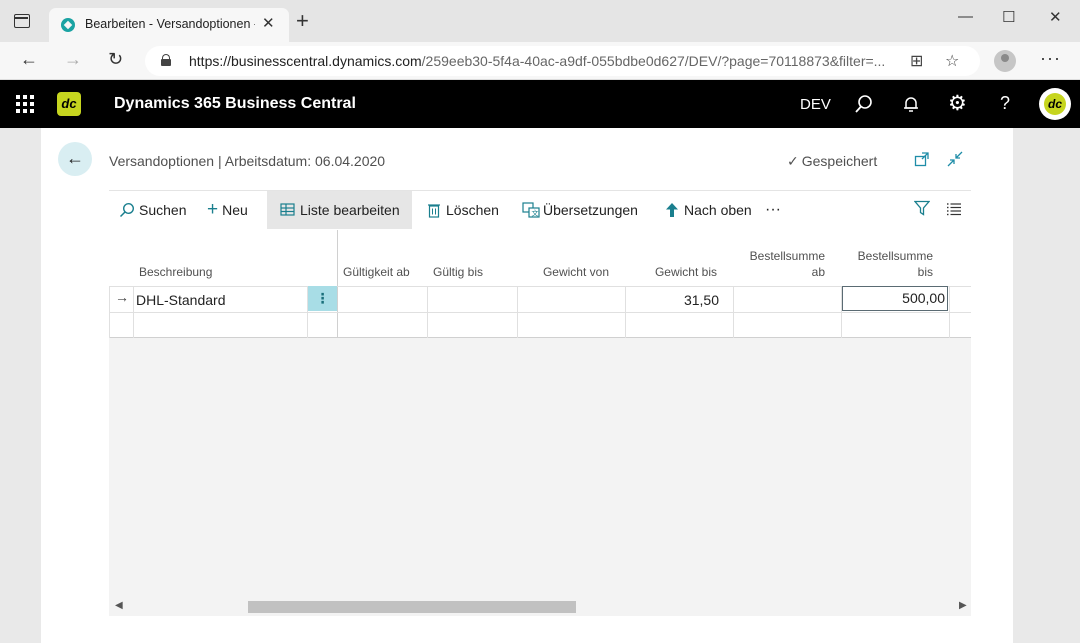  I want to click on col-header-bestellsumme-bis: Bestellsumme bis, so click(888, 264).